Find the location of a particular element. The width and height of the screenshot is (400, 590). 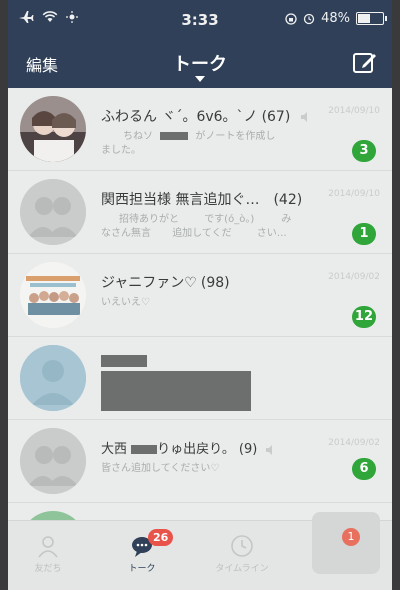

preview-text: 追加してくだ is located at coordinates (202, 233).